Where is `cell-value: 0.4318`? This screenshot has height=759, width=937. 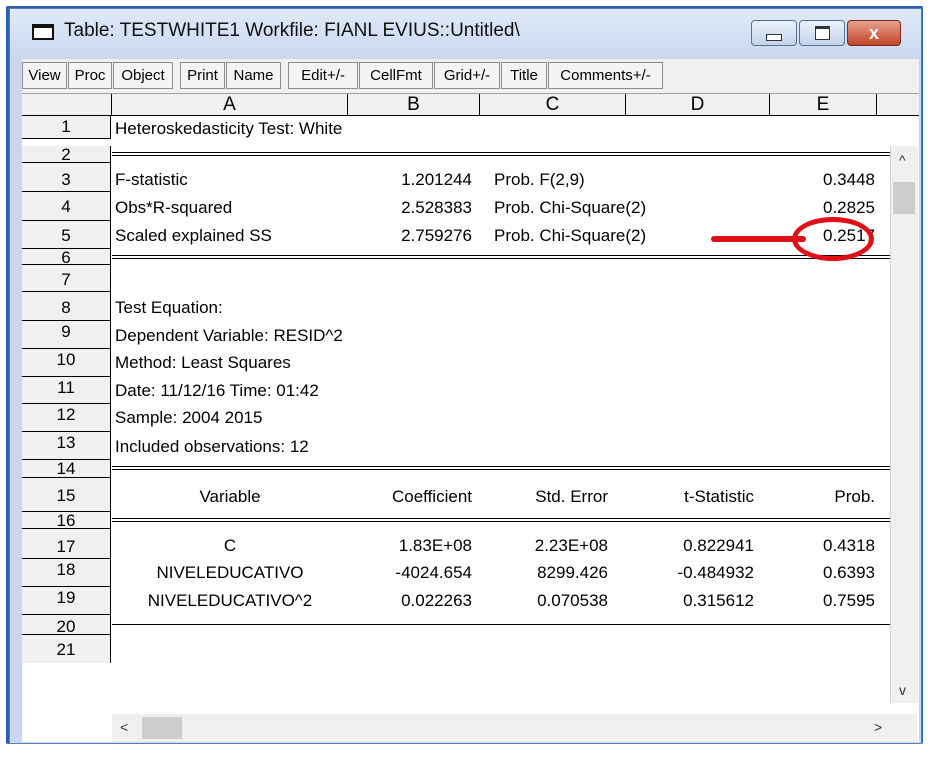 cell-value: 0.4318 is located at coordinates (833, 546).